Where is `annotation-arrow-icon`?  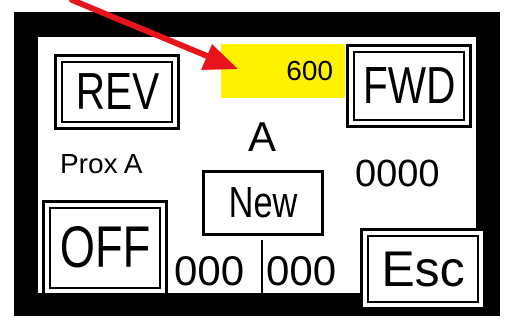 annotation-arrow-icon is located at coordinates (153, 35).